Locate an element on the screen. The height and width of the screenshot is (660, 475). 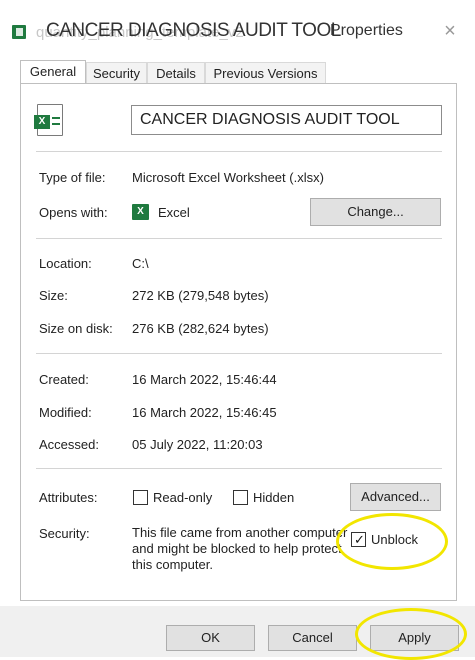
readonly-checkbox is located at coordinates (140, 497).